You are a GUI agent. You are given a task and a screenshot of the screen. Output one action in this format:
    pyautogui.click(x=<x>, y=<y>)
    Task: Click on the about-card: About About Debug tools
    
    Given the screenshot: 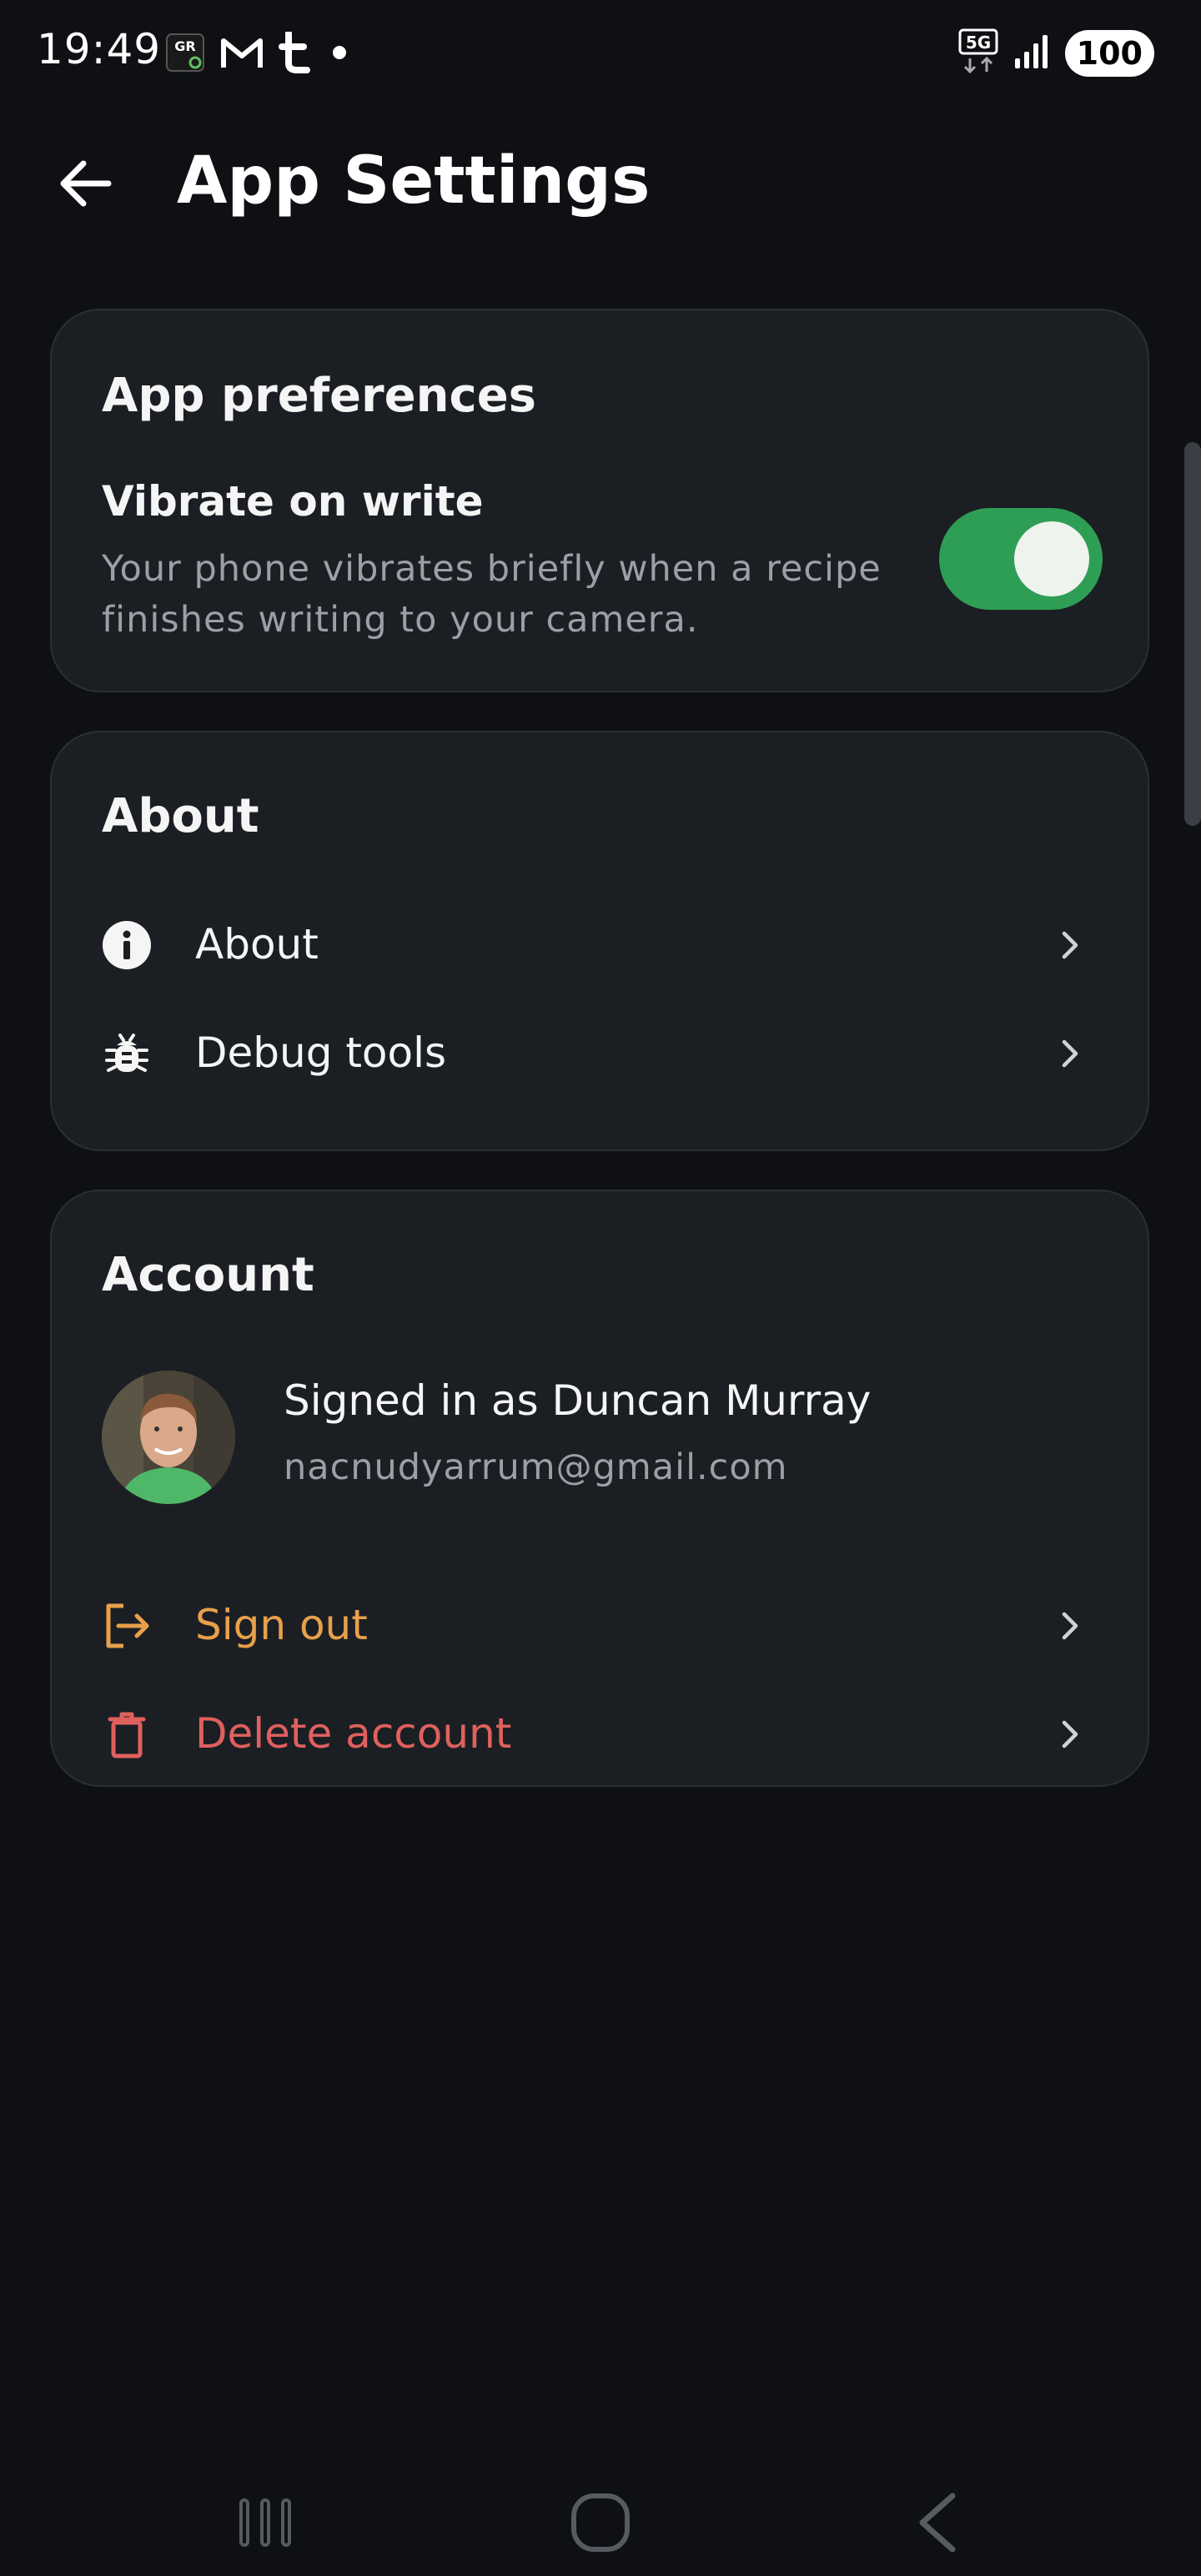 What is the action you would take?
    pyautogui.click(x=600, y=941)
    